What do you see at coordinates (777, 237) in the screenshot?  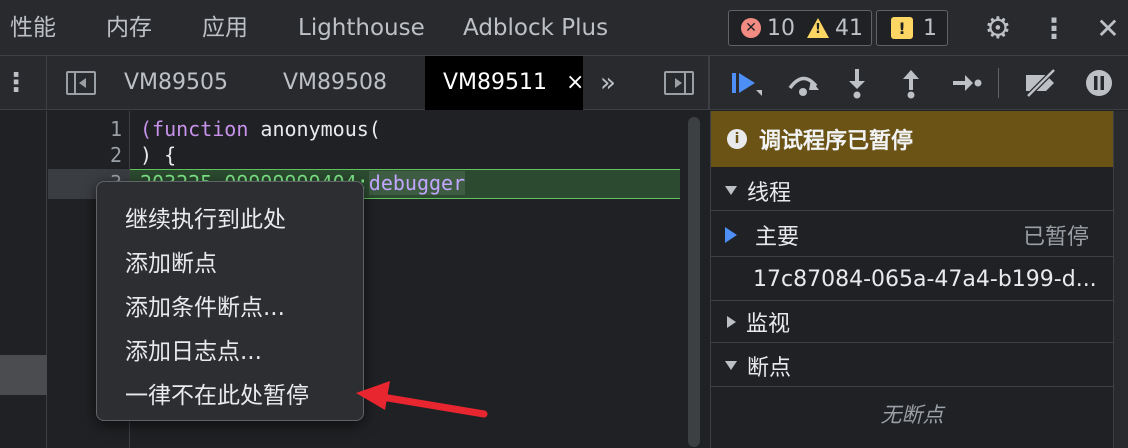 I see `thread-main-label: 主要` at bounding box center [777, 237].